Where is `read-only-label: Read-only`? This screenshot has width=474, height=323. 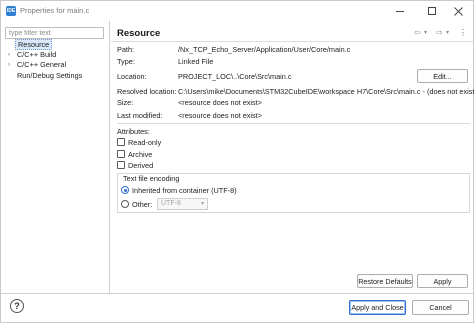 read-only-label: Read-only is located at coordinates (145, 142).